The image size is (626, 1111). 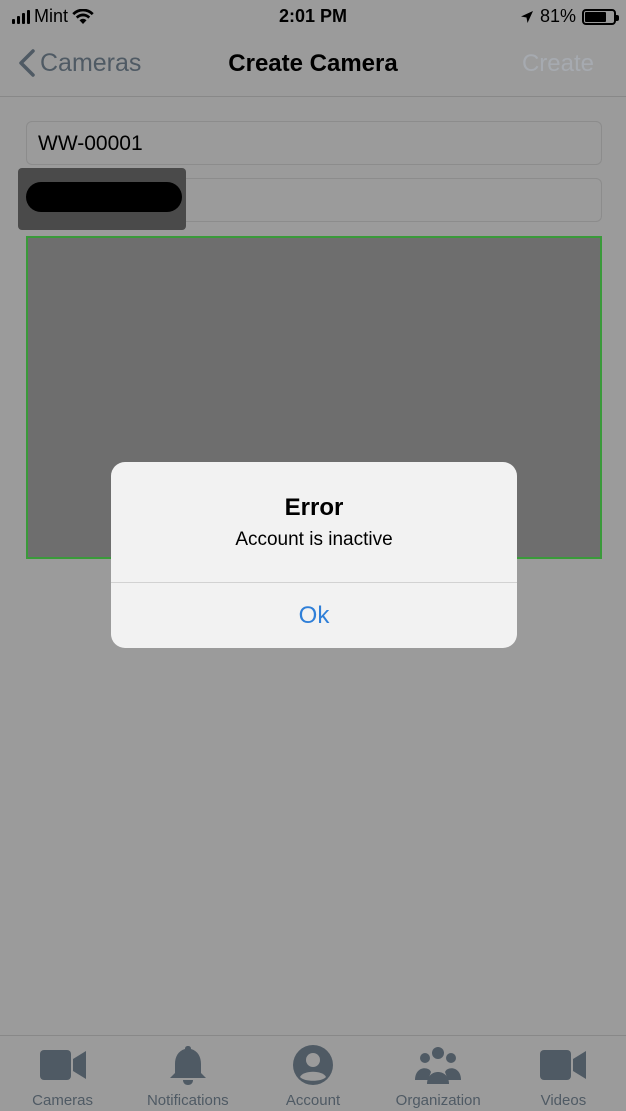 What do you see at coordinates (563, 1100) in the screenshot?
I see `tab-label: Videos` at bounding box center [563, 1100].